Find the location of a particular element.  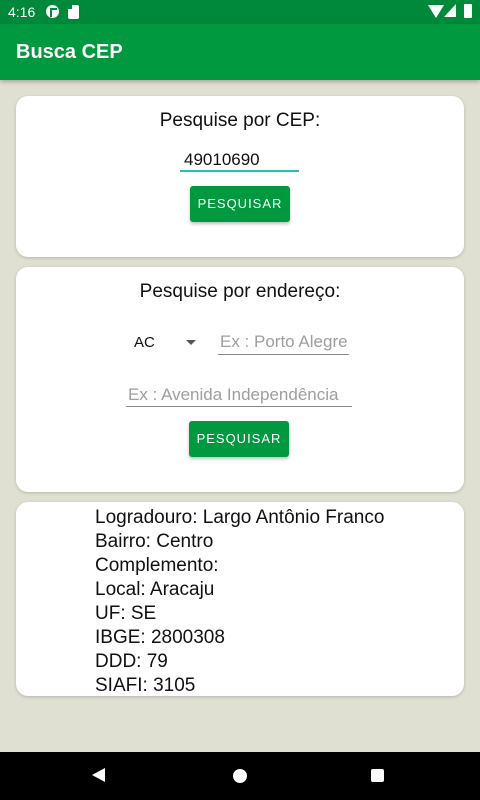

navigation-bar is located at coordinates (240, 776).